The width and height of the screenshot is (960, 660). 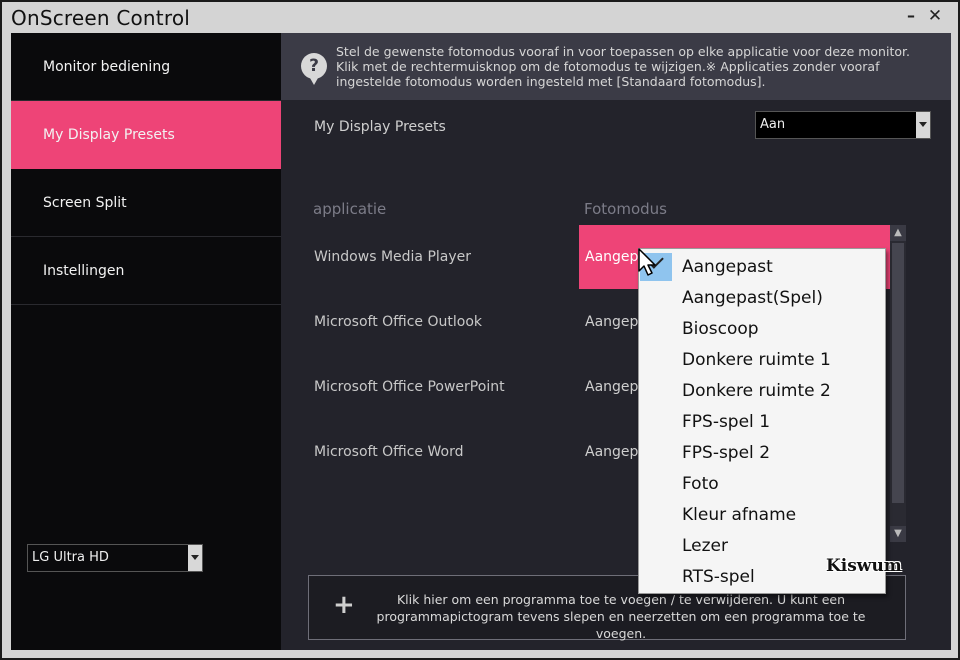 What do you see at coordinates (762, 329) in the screenshot?
I see `dropdown-option: Bioscoop` at bounding box center [762, 329].